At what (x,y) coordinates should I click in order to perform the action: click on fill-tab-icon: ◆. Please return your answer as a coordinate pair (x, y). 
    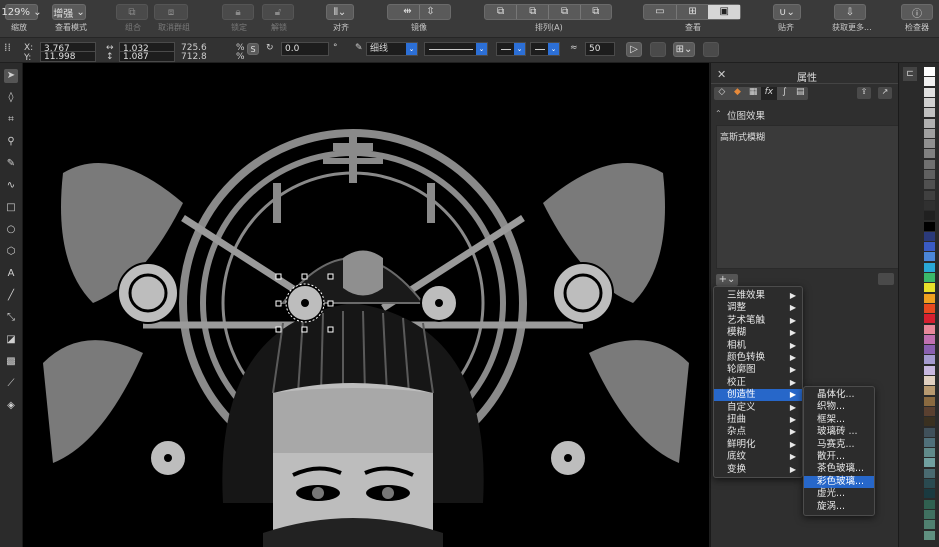
    Looking at the image, I should click on (738, 93).